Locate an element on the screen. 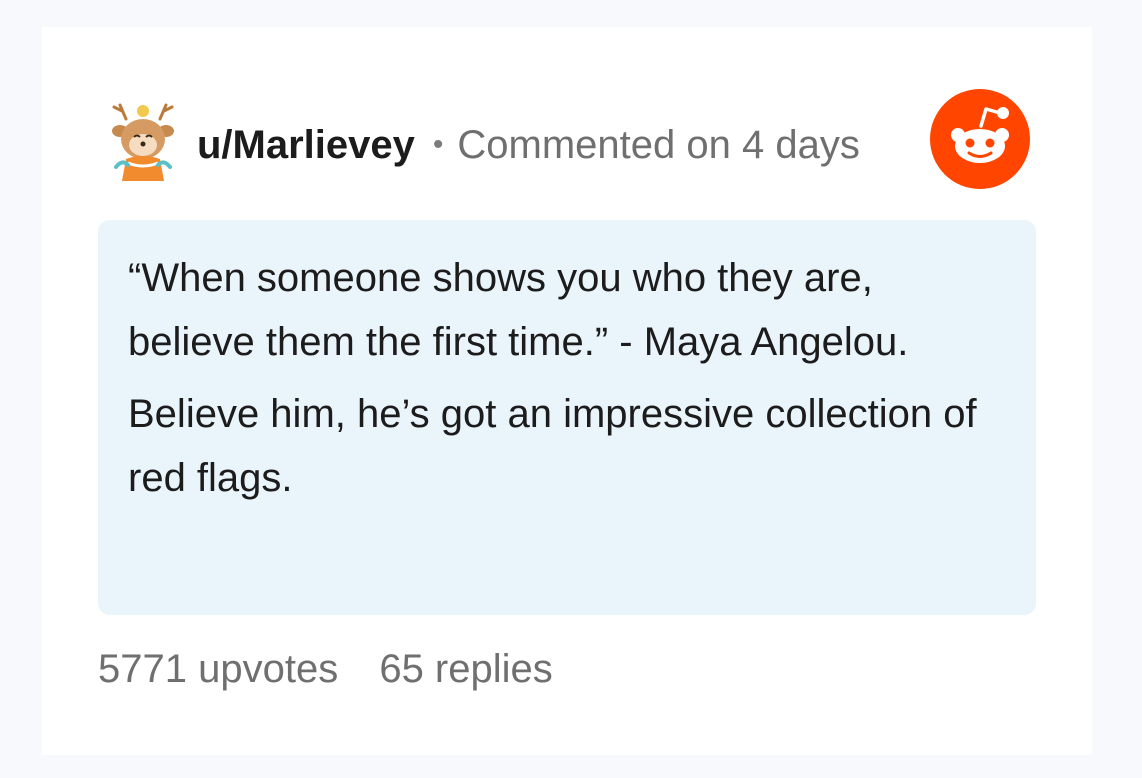  comment-header: u/Marlievey • Commented on 4 days is located at coordinates (567, 145).